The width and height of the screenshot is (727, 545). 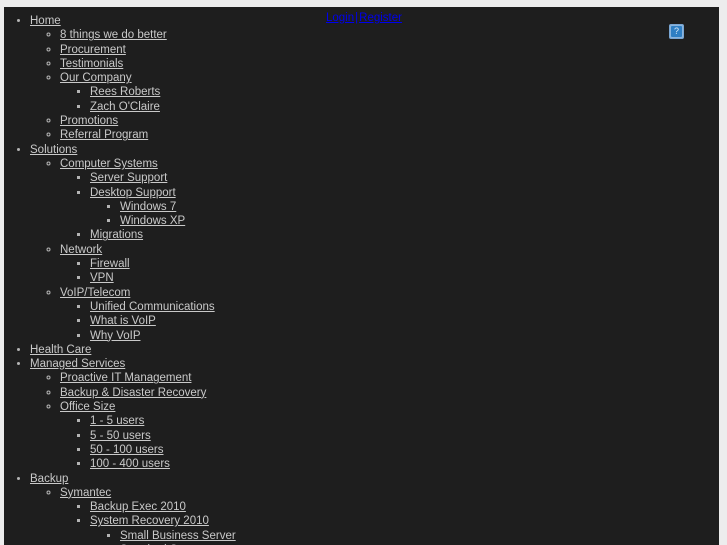 I want to click on nav-link-5-50-users: 5 - 50 users, so click(x=120, y=436).